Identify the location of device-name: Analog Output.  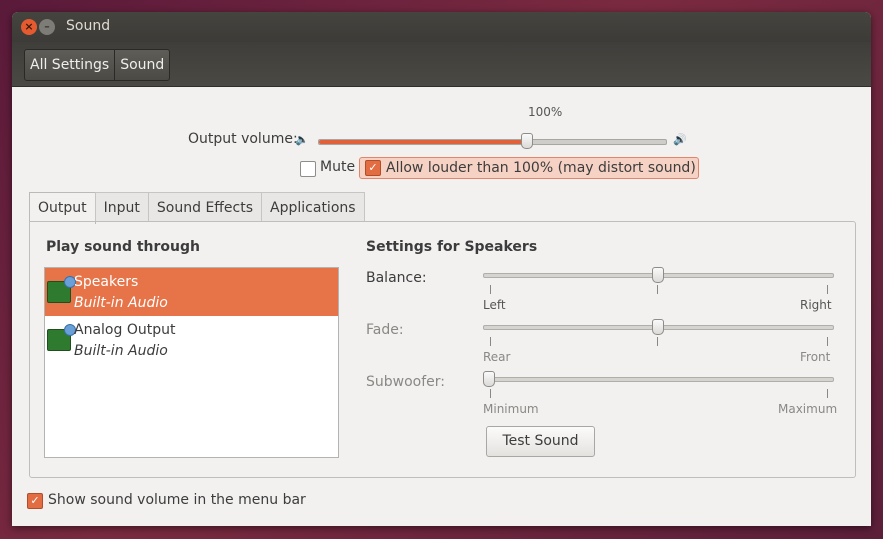
(125, 330).